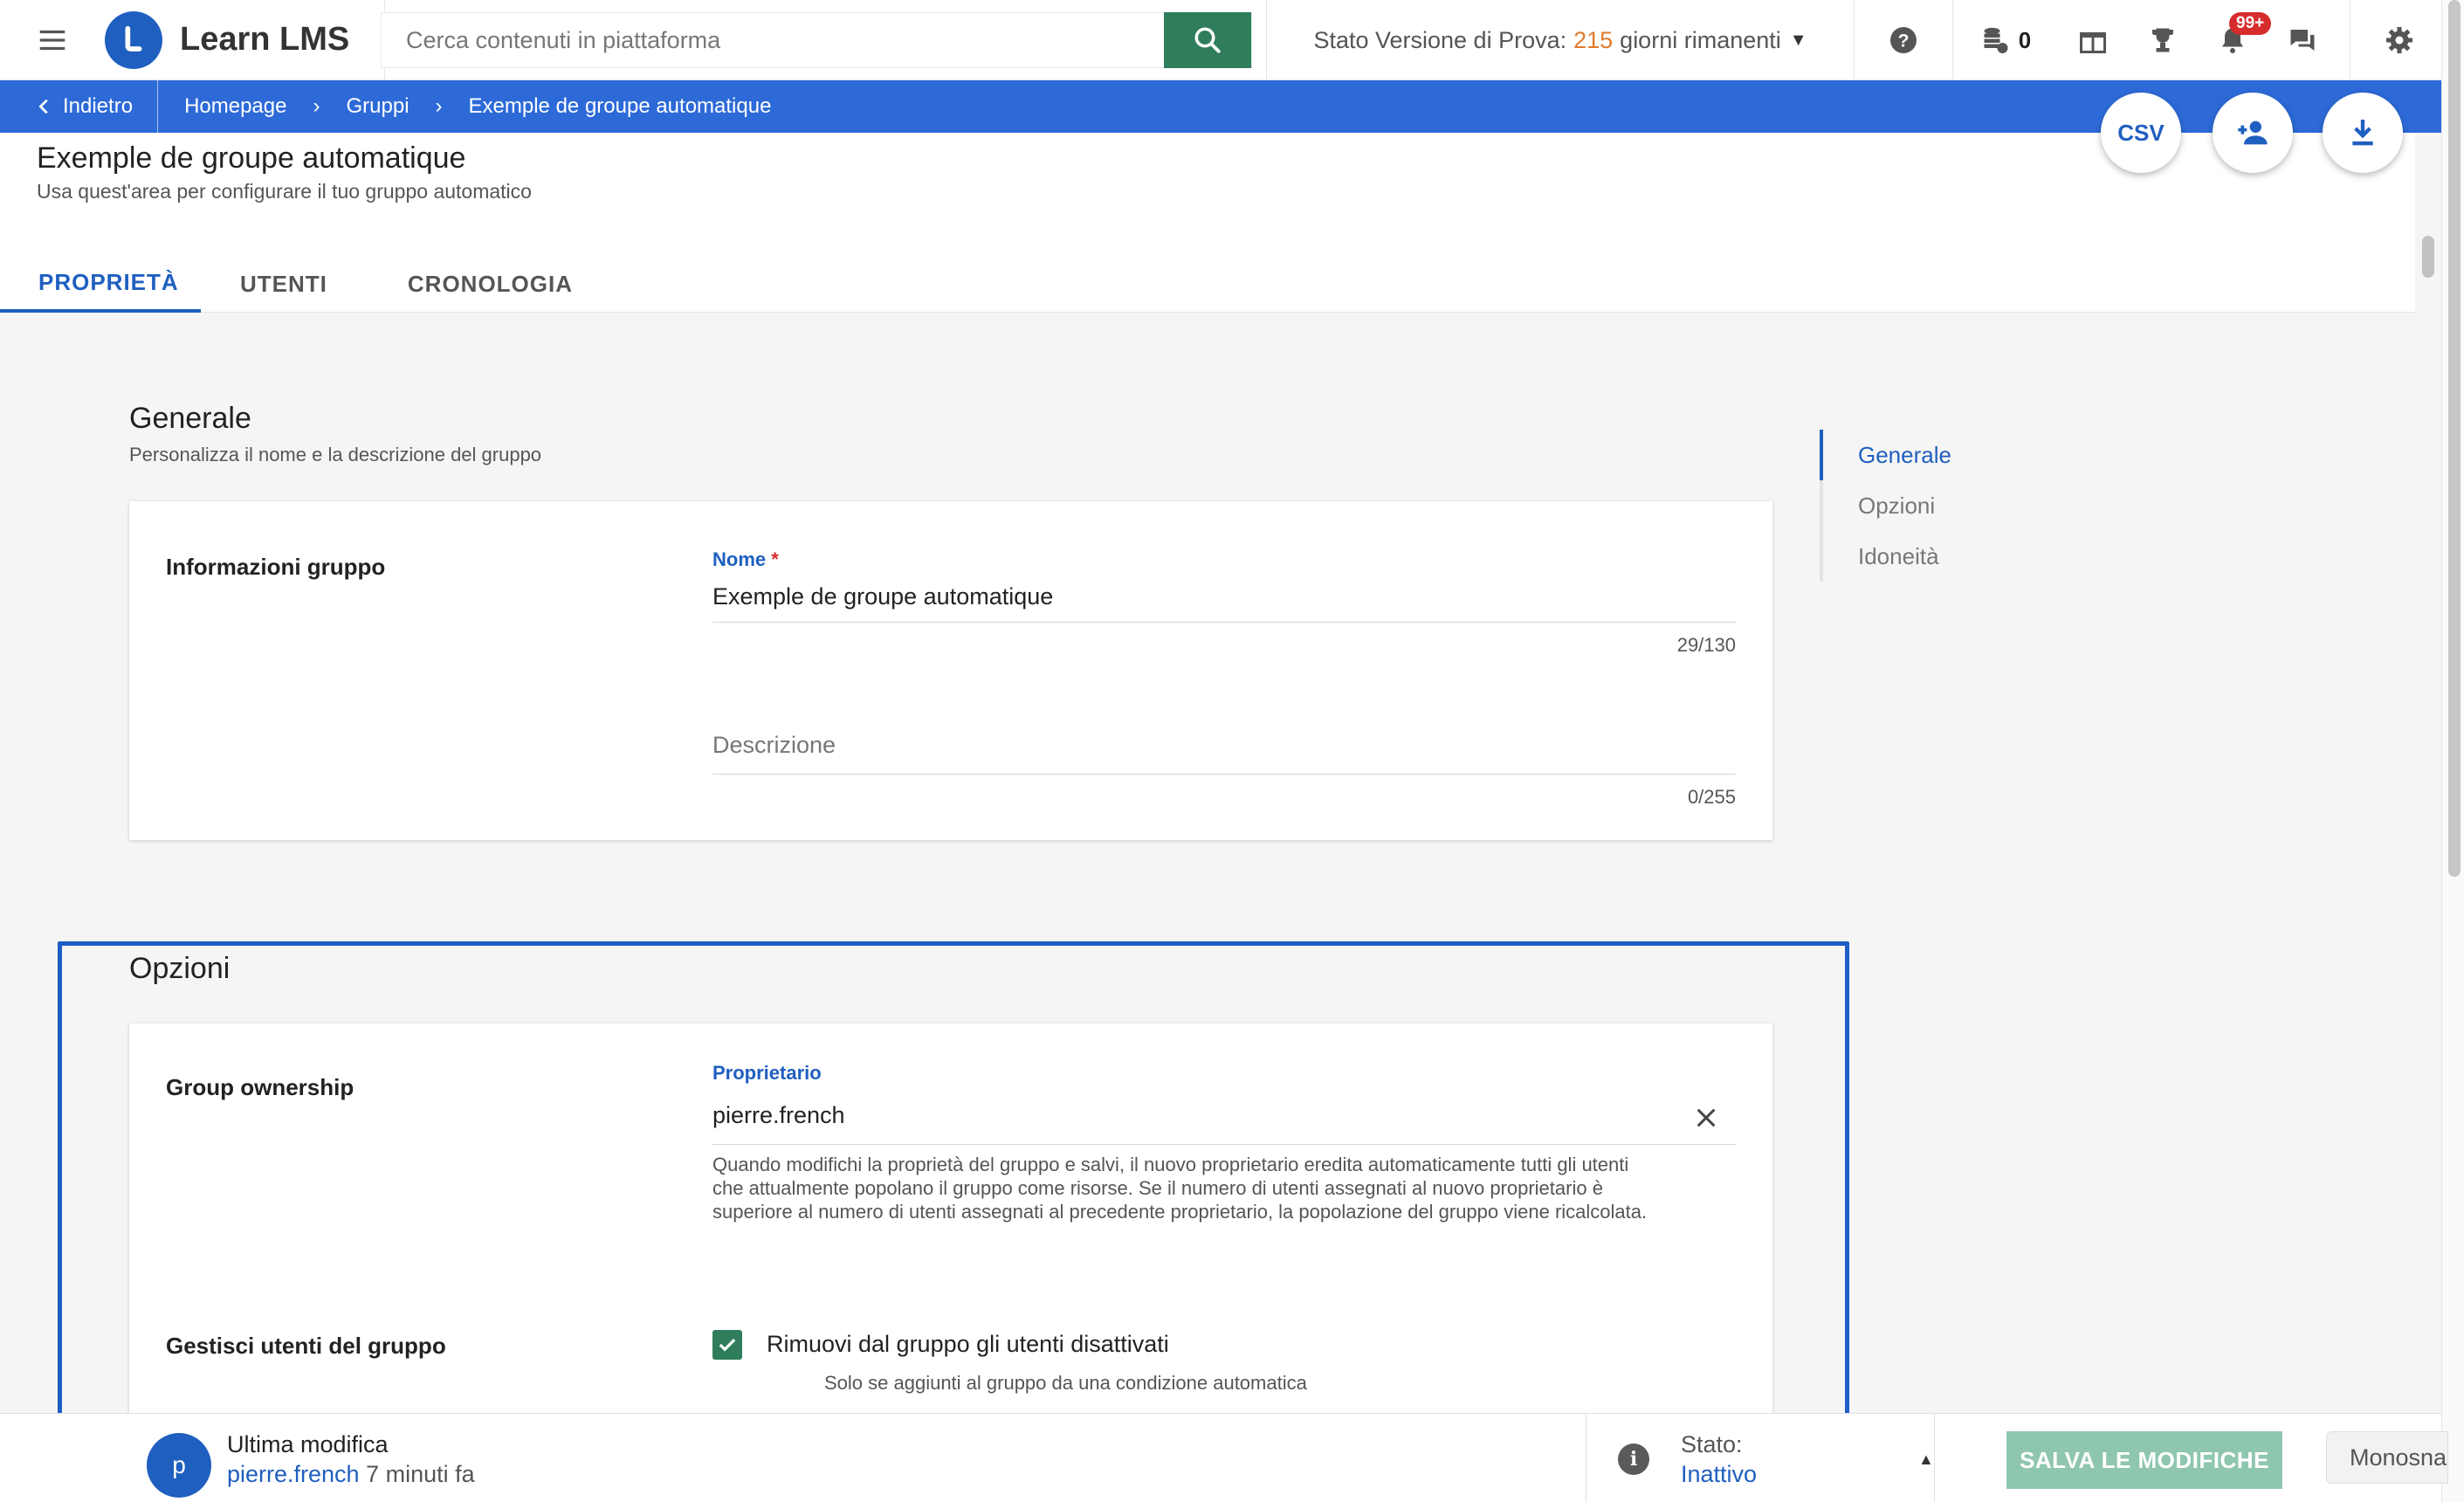  I want to click on last-modified-user: pierre.french, so click(293, 1474).